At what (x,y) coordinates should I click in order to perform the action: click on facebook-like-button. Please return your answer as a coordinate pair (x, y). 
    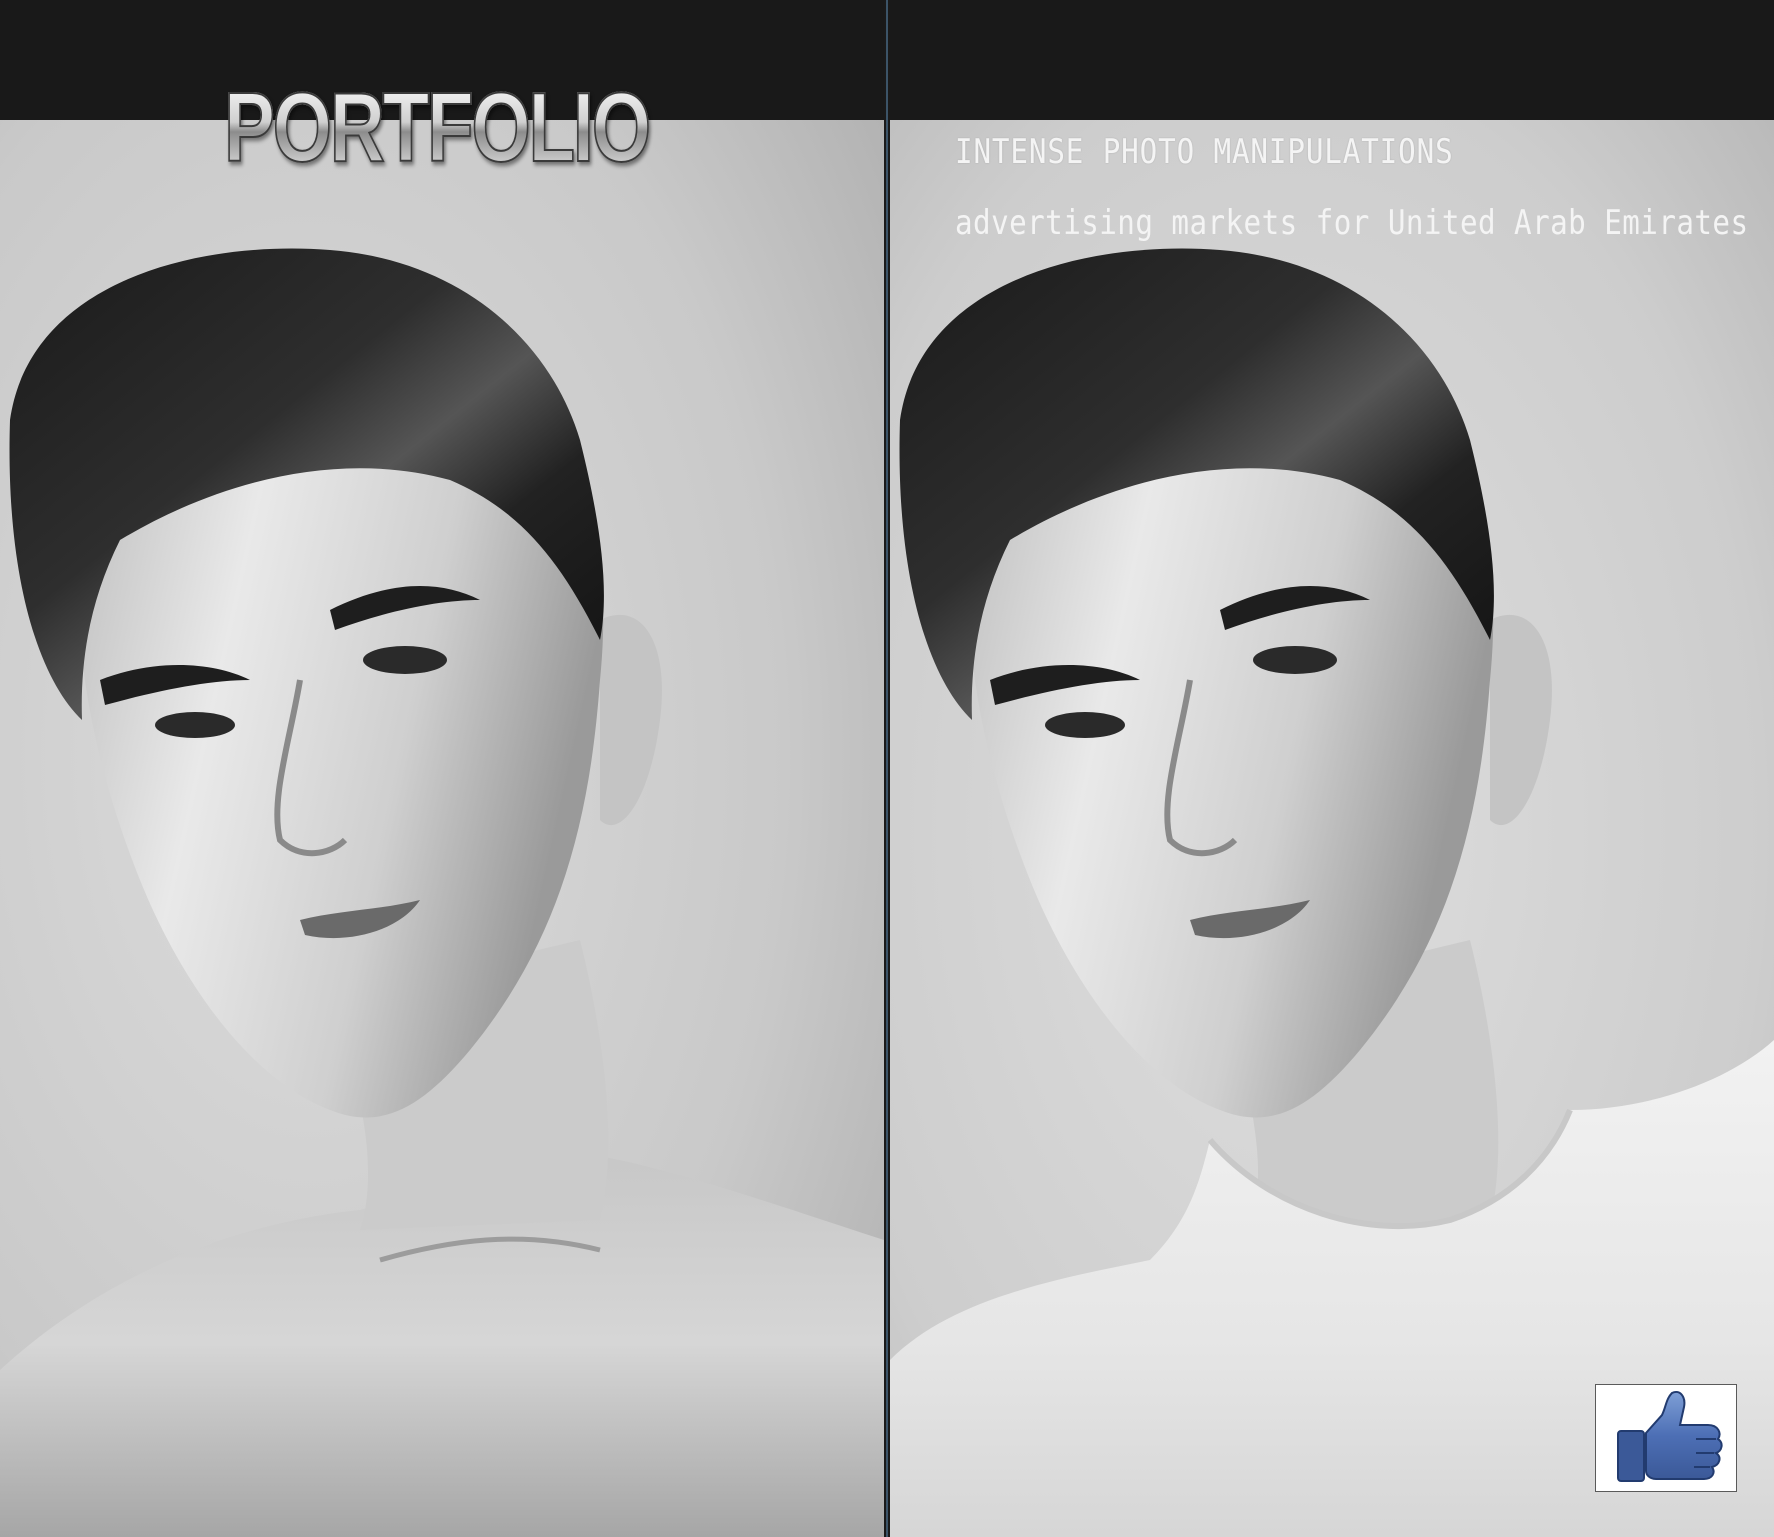
    Looking at the image, I should click on (1666, 1438).